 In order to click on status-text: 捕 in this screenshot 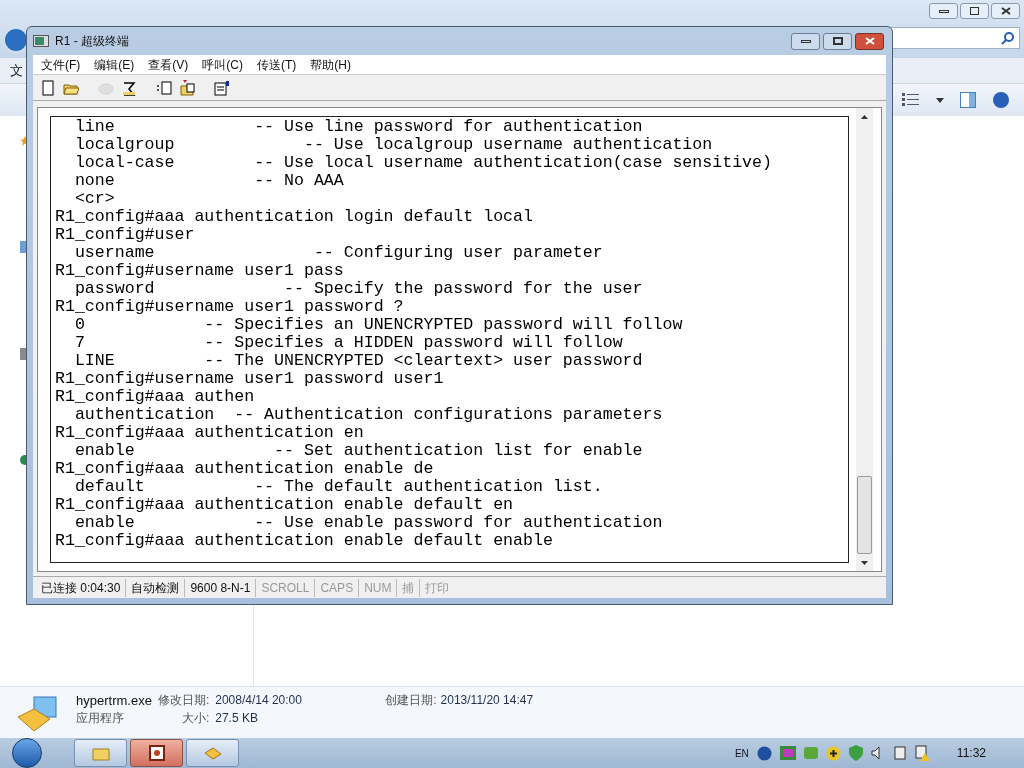, I will do `click(408, 587)`.